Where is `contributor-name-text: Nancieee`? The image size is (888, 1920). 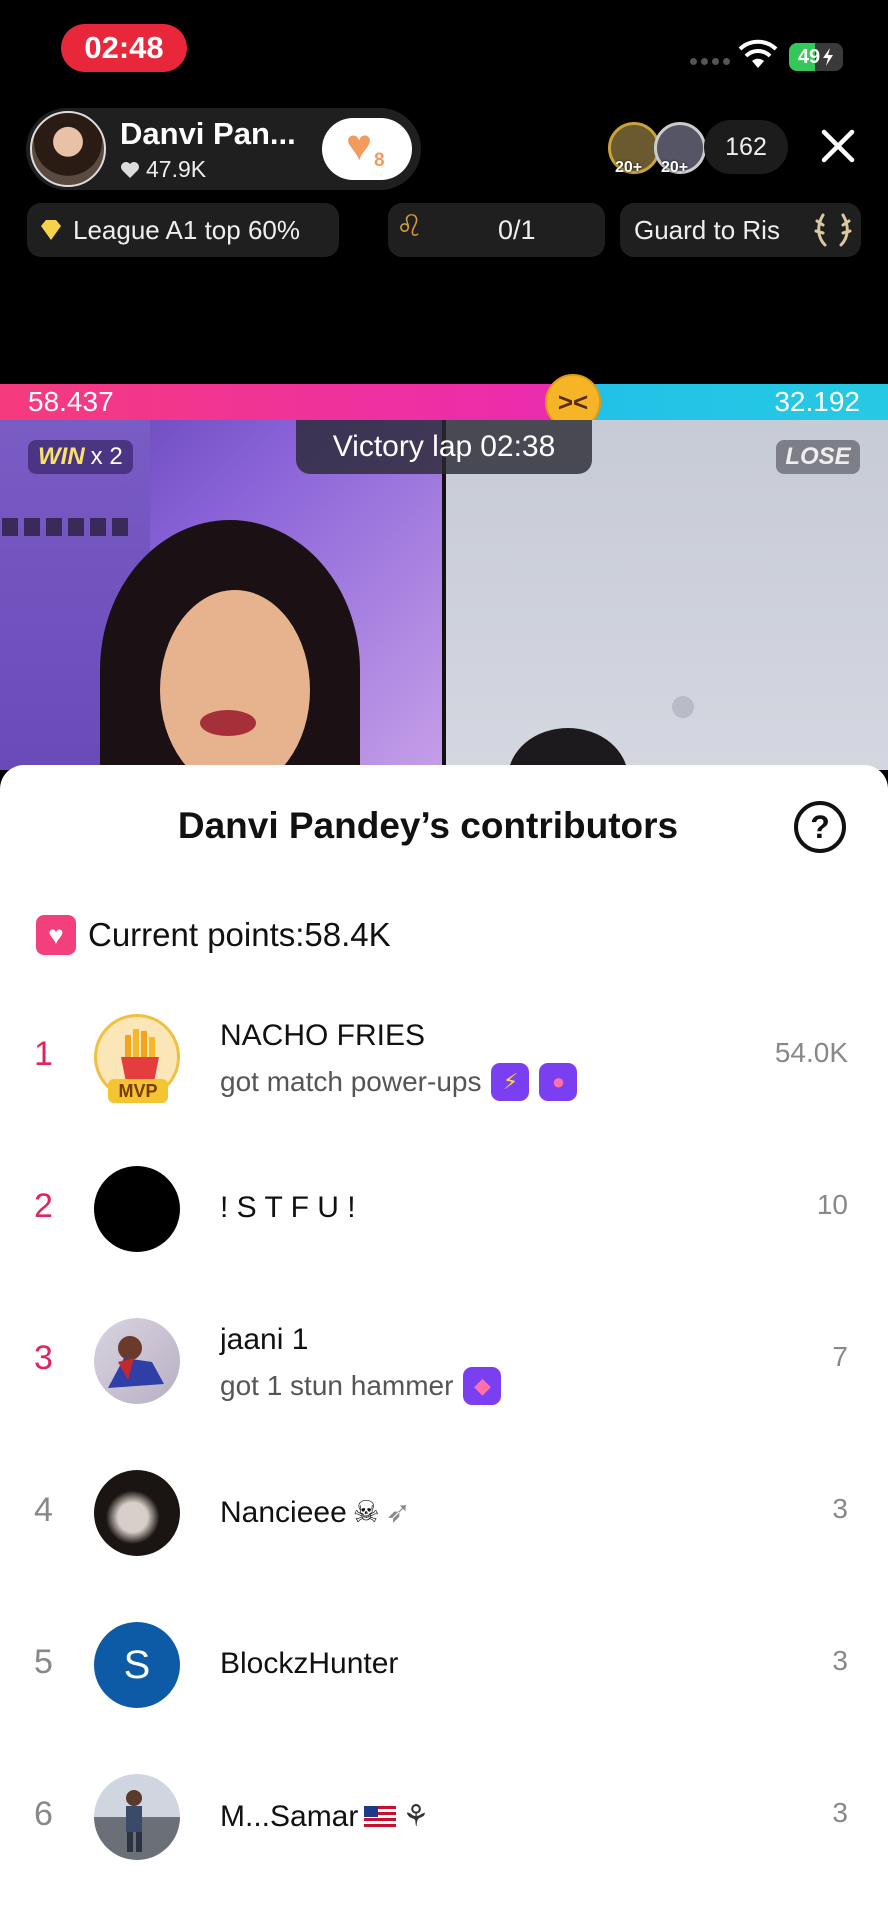 contributor-name-text: Nancieee is located at coordinates (283, 1512).